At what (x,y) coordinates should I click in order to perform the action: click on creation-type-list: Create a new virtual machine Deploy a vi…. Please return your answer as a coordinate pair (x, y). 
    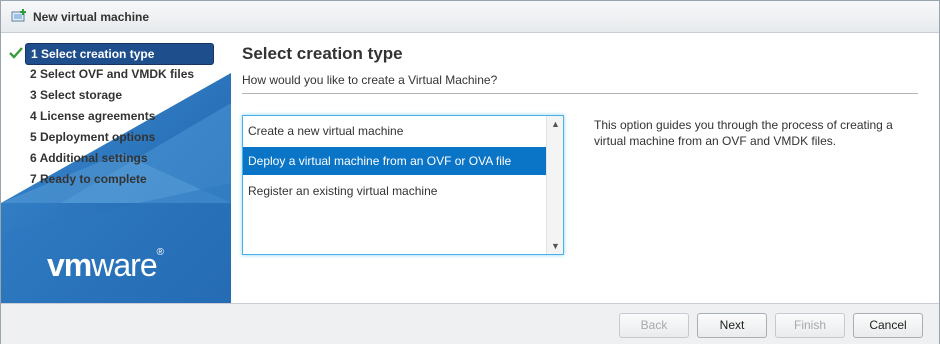
    Looking at the image, I should click on (403, 185).